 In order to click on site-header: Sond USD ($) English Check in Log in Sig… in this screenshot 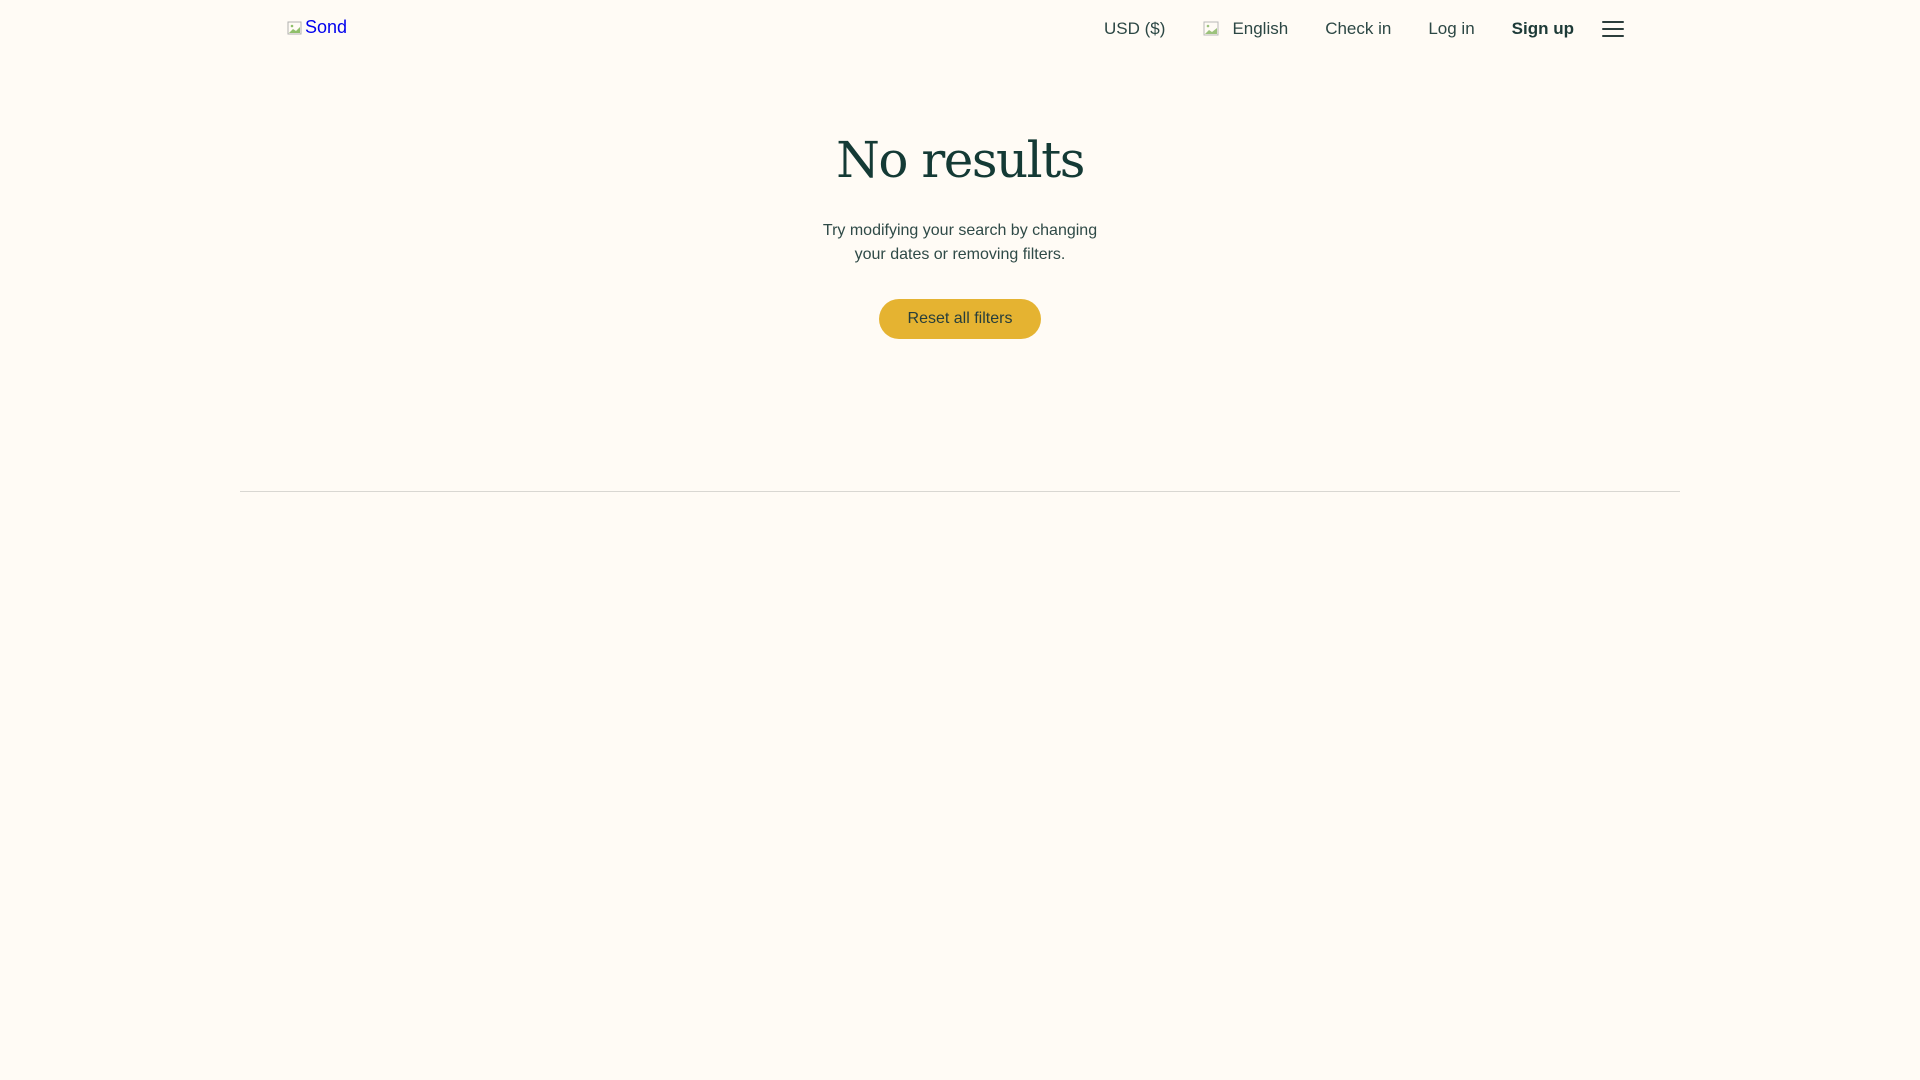, I will do `click(960, 29)`.